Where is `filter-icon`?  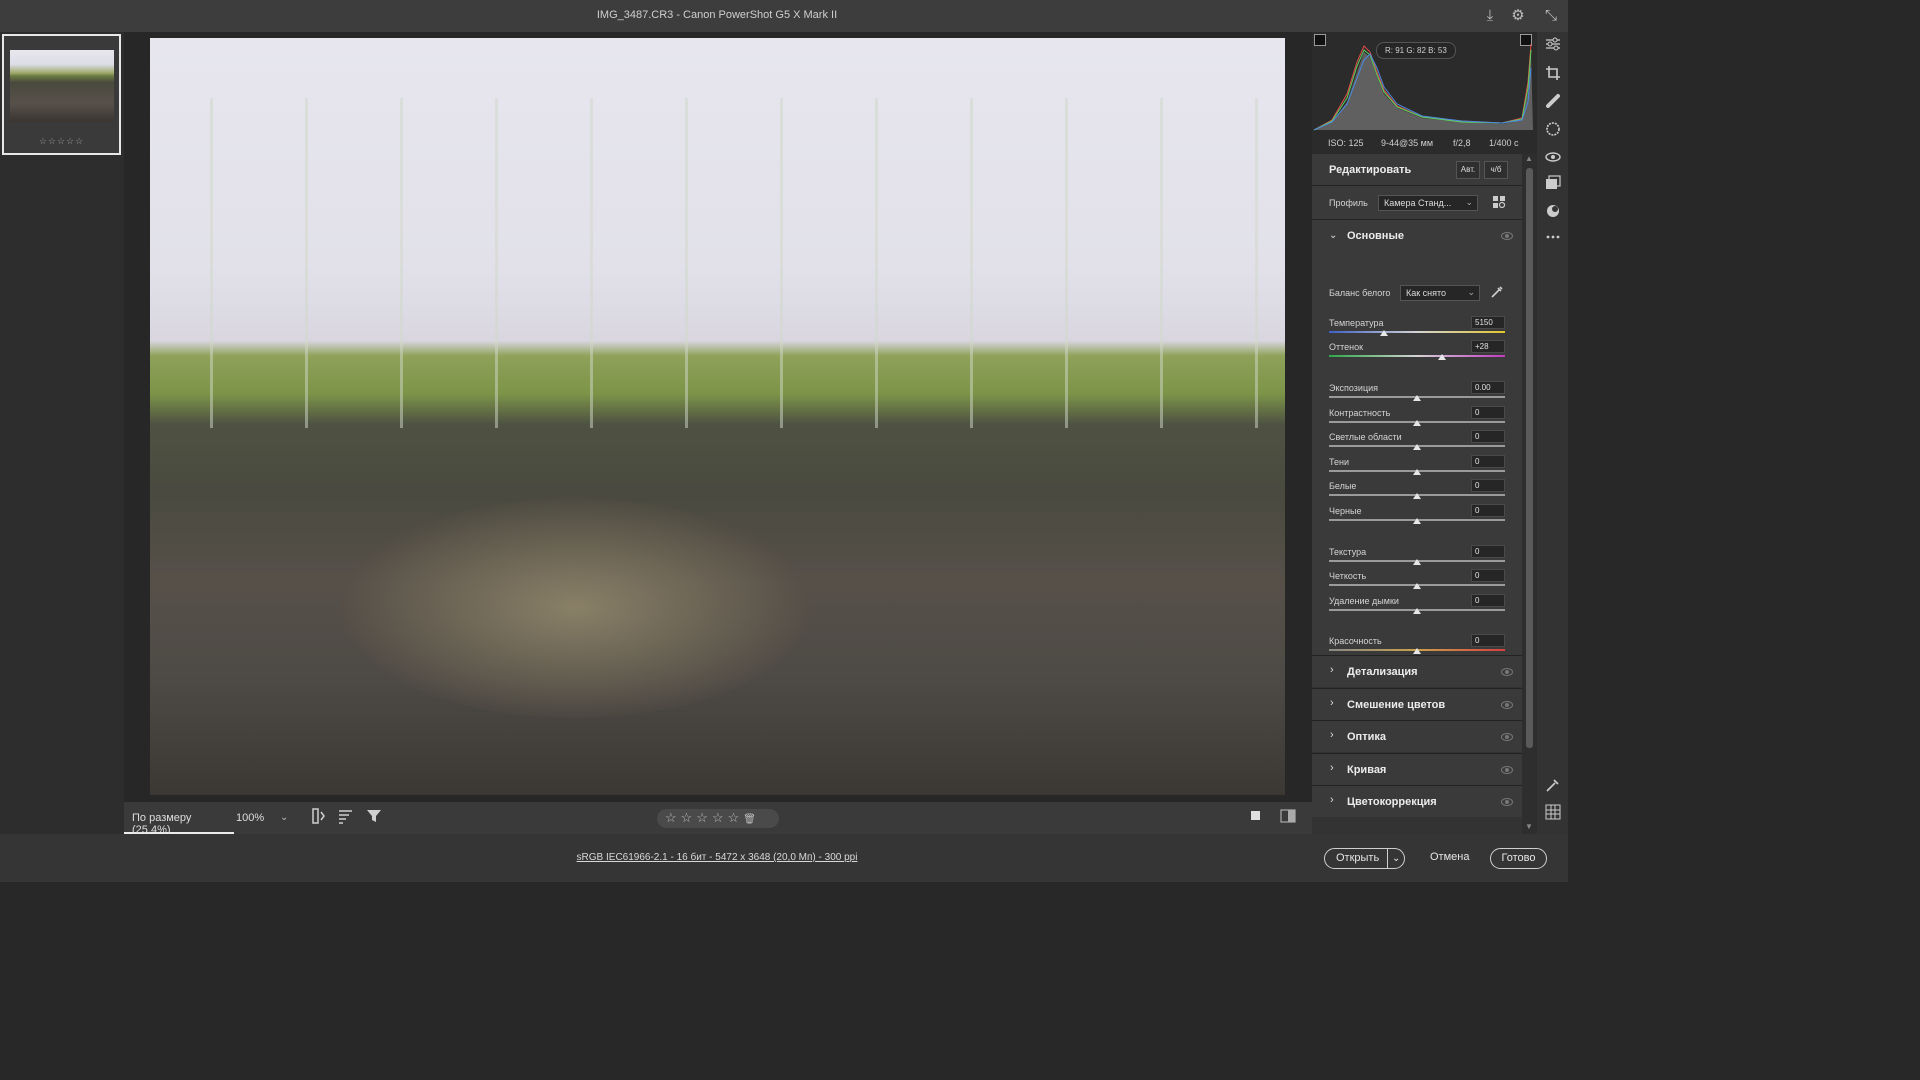
filter-icon is located at coordinates (374, 819).